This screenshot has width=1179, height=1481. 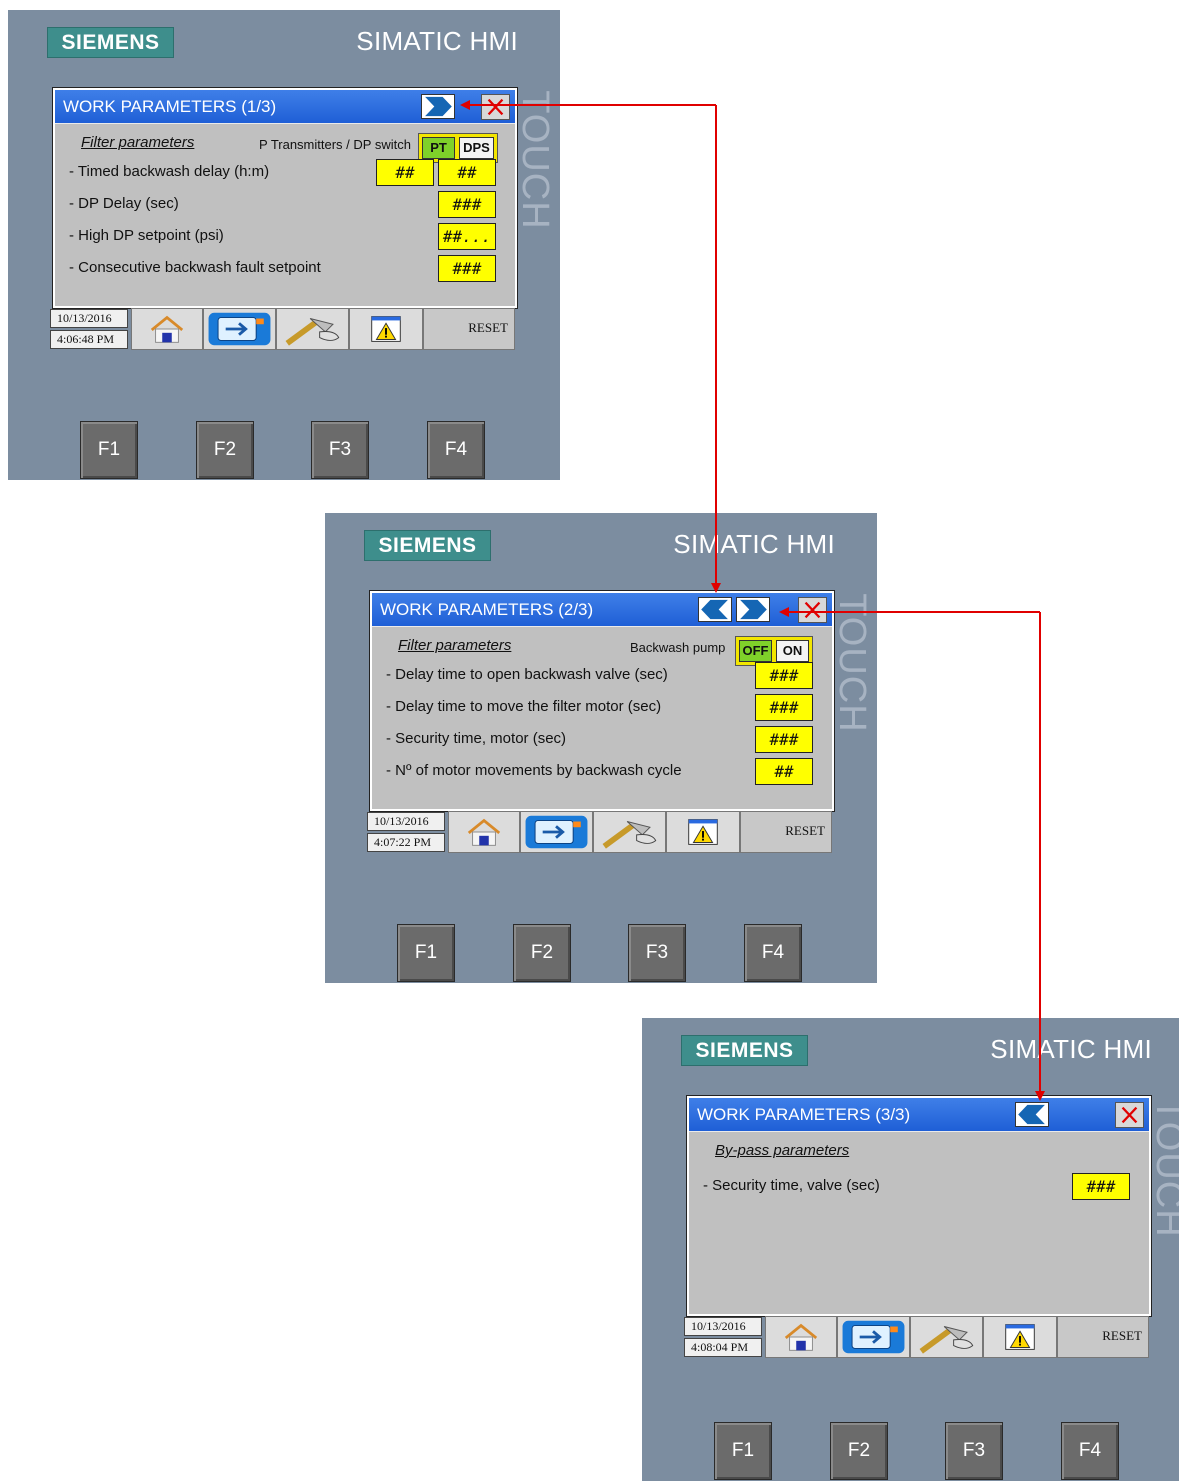 What do you see at coordinates (146, 235) in the screenshot?
I see `param-label: - High DP setpoint (psi)` at bounding box center [146, 235].